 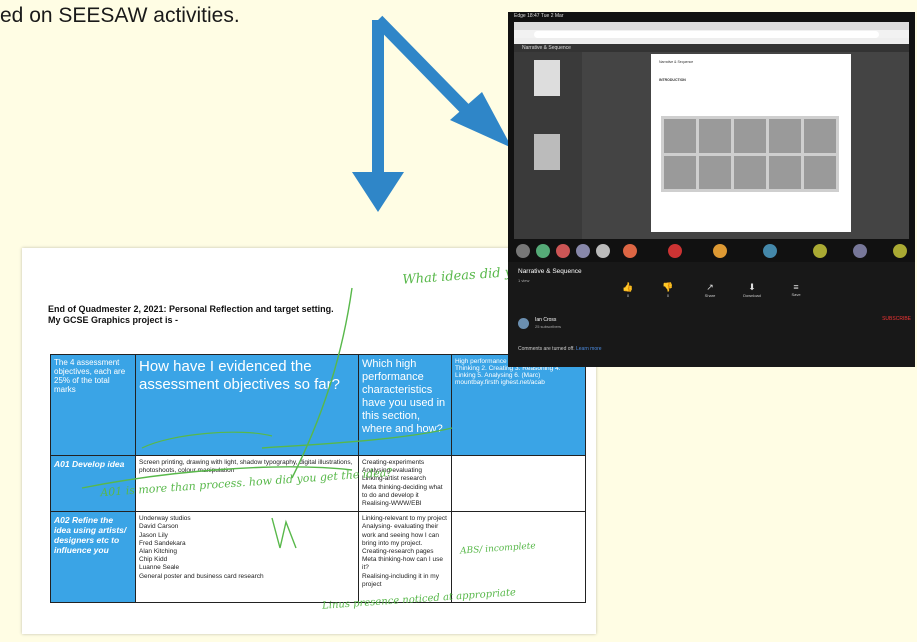 I want to click on down-arrow-head, so click(x=378, y=192).